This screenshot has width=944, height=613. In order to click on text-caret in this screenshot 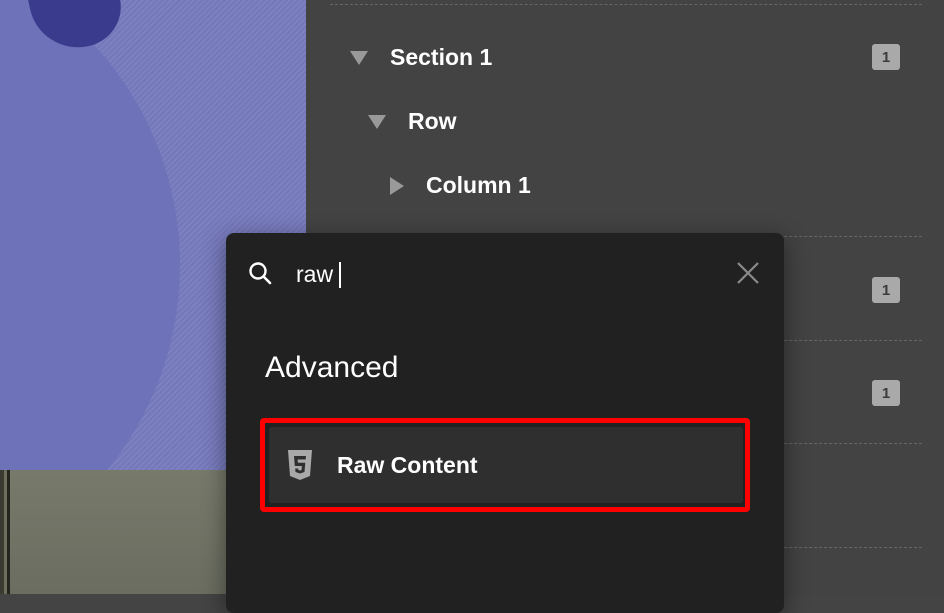, I will do `click(340, 275)`.